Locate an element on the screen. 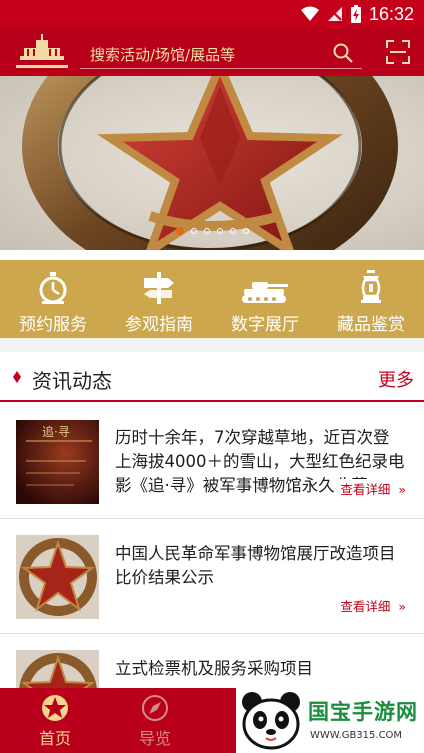 This screenshot has width=424, height=753. tab-label: 首页 is located at coordinates (54, 738).